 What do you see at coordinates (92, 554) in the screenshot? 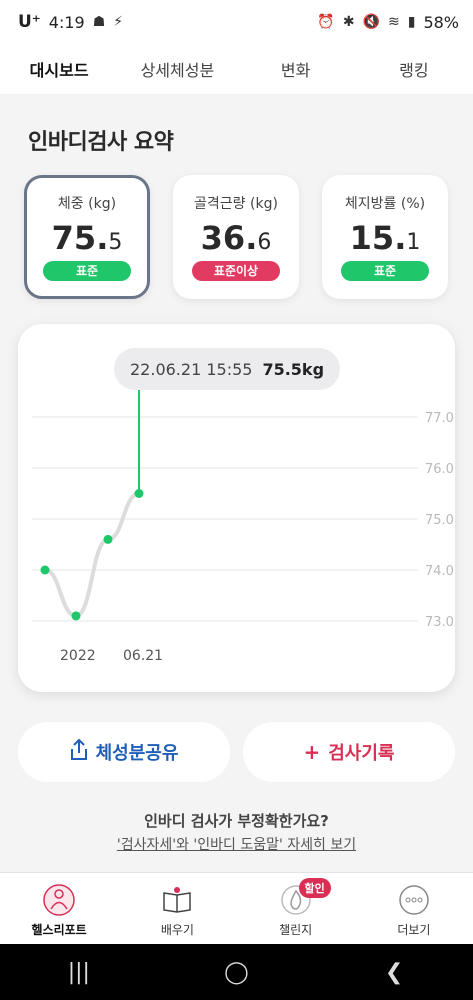
I see `series-line` at bounding box center [92, 554].